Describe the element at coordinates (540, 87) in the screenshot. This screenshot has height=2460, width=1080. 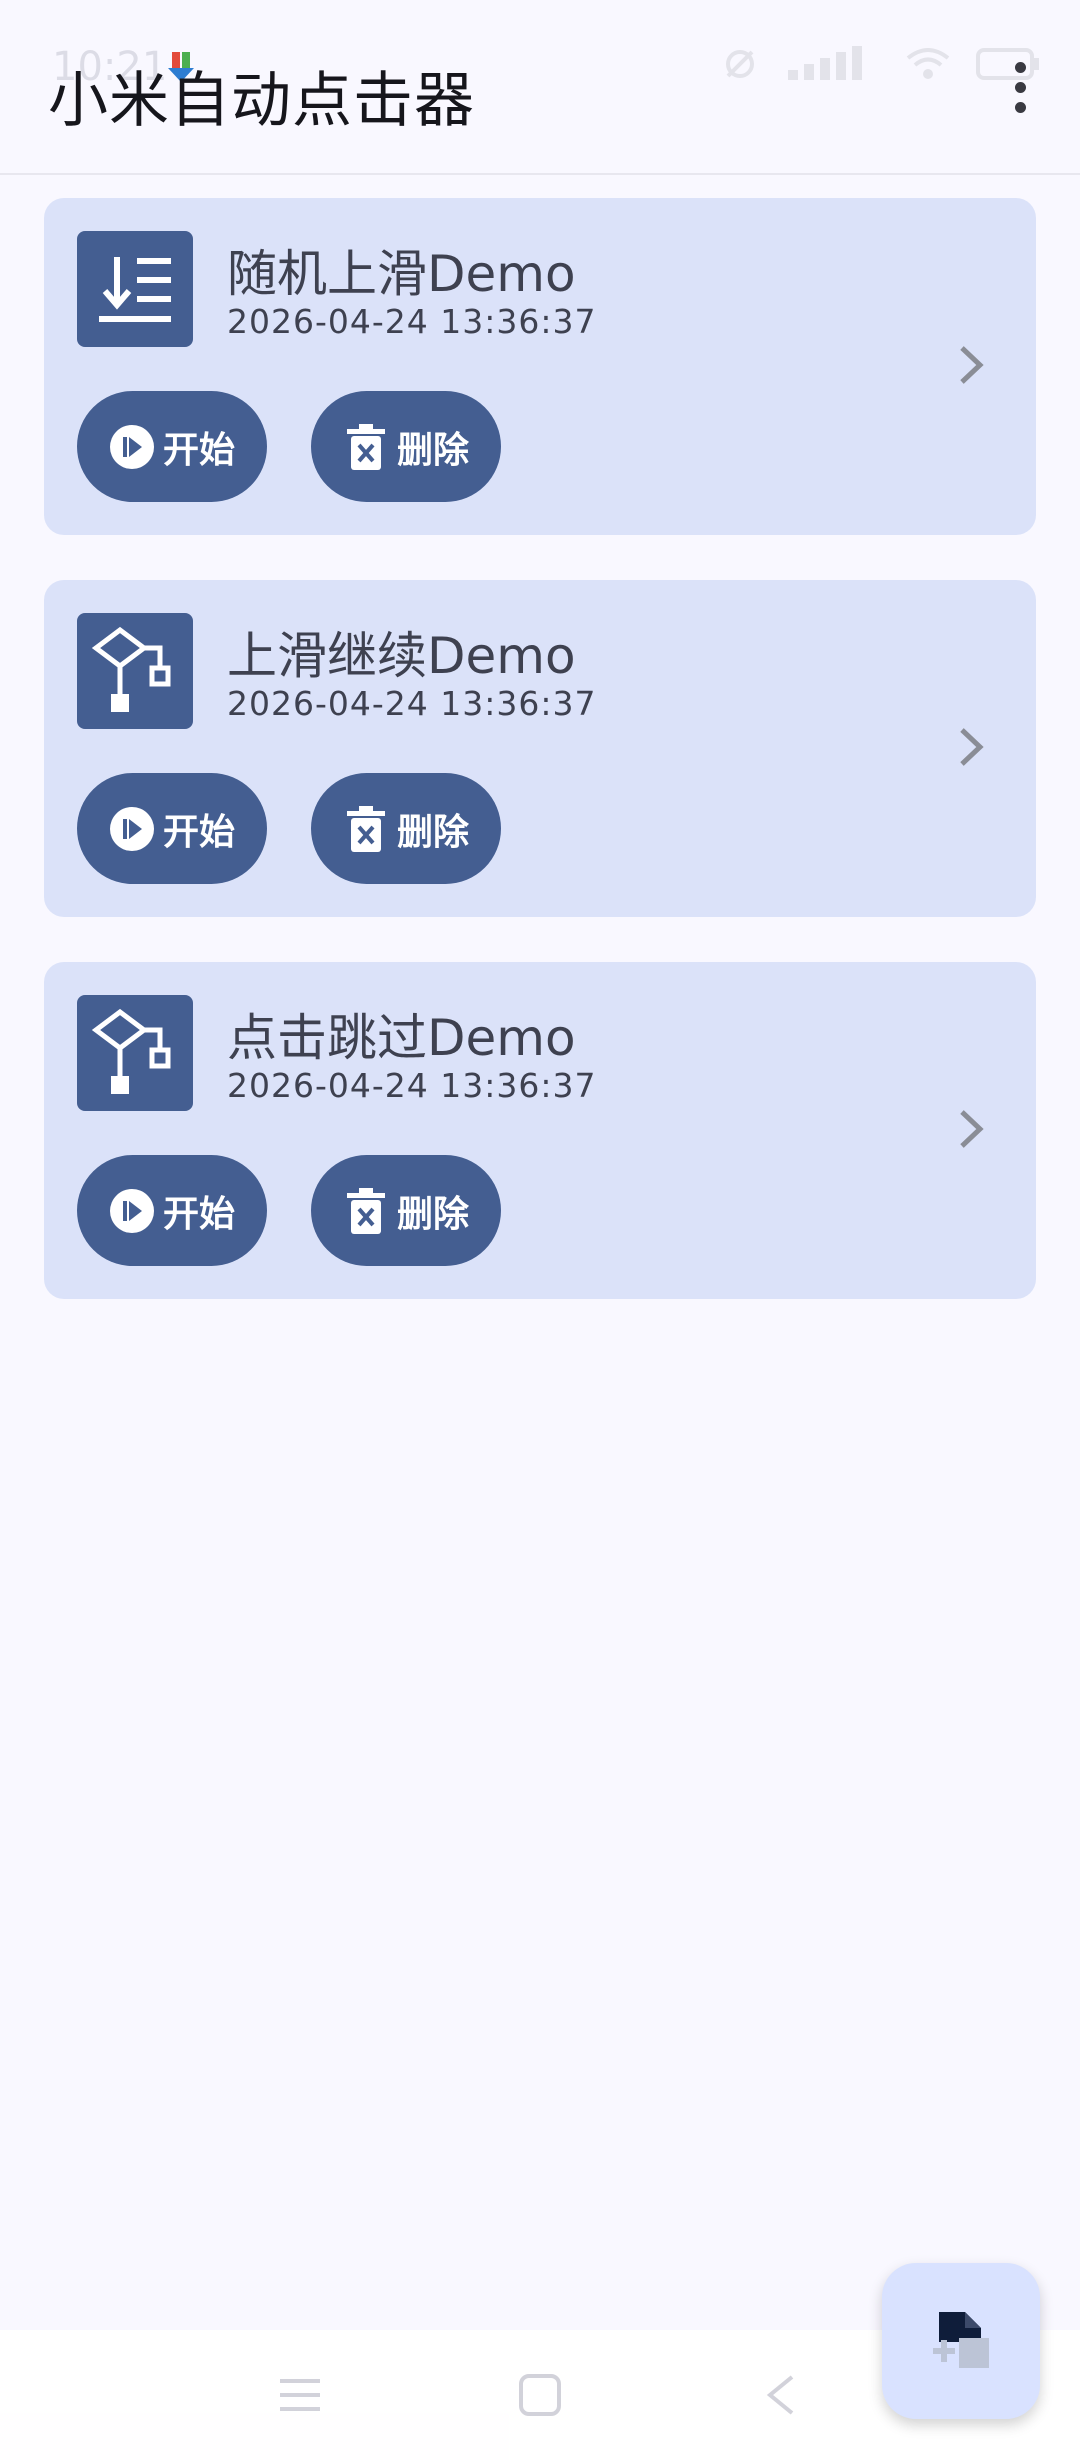
I see `app-bar: 小米自动点击器` at that location.